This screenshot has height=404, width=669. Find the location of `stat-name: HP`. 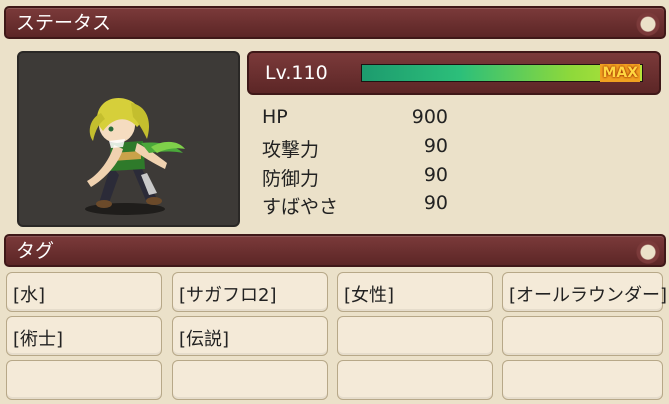

stat-name: HP is located at coordinates (275, 117).